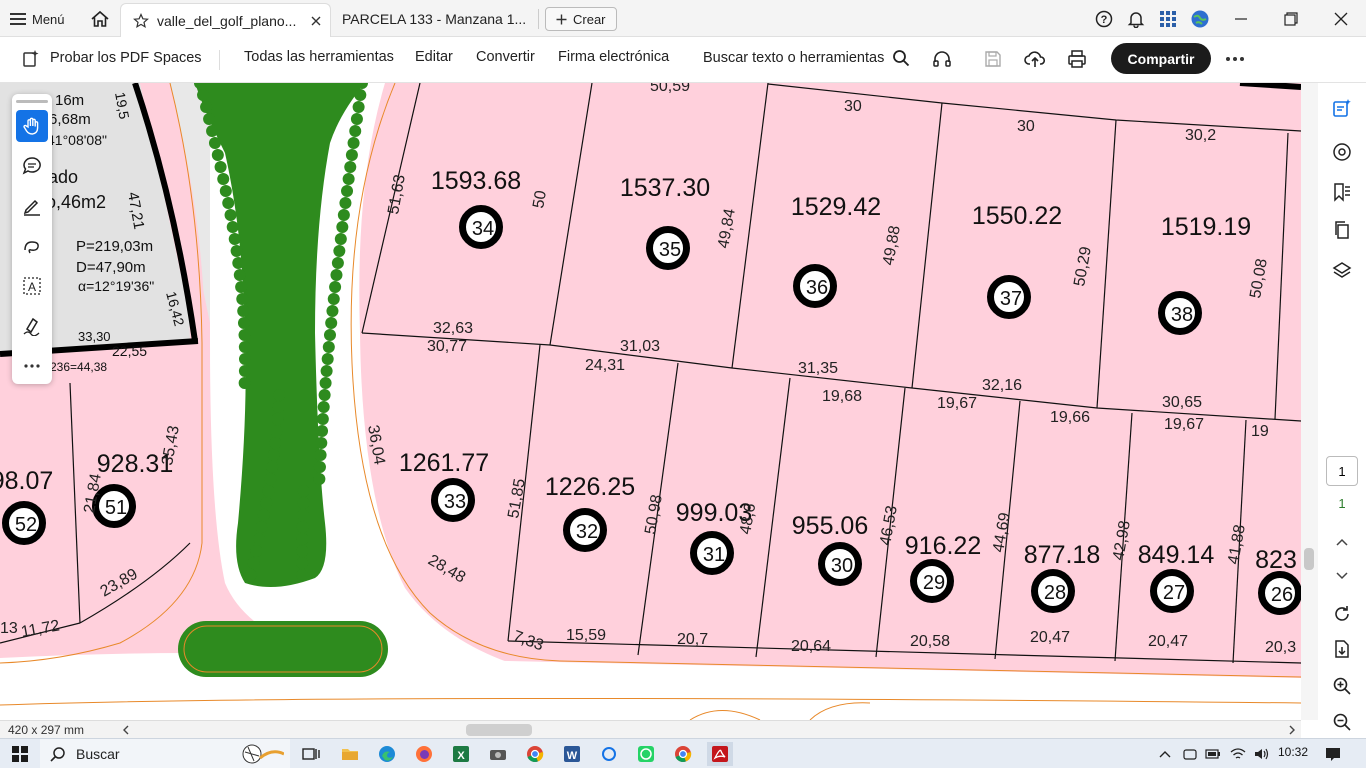  I want to click on taskbar-cortana, so click(609, 754).